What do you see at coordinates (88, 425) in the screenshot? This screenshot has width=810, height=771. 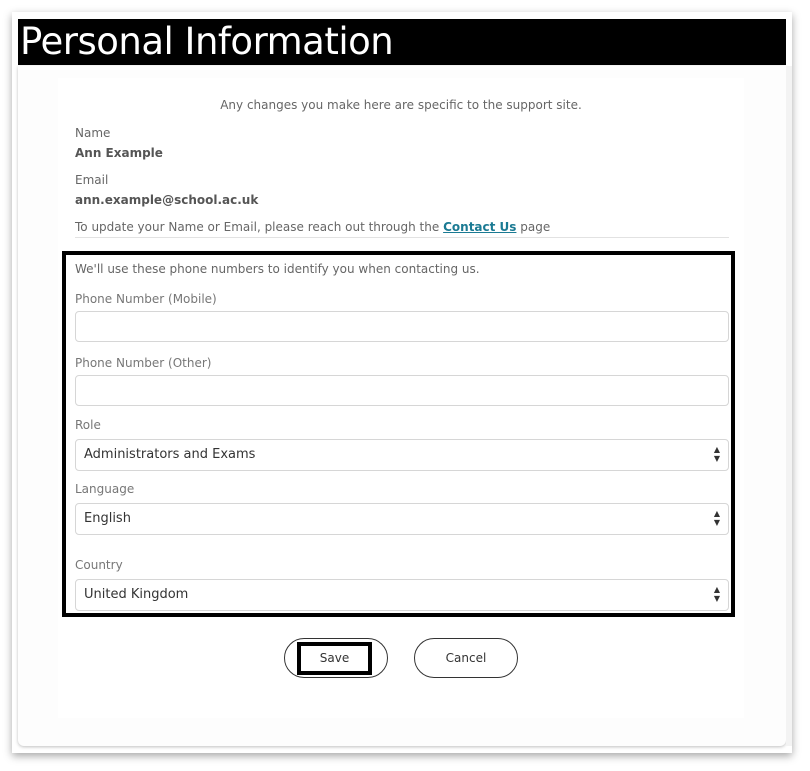 I see `role-label: Role` at bounding box center [88, 425].